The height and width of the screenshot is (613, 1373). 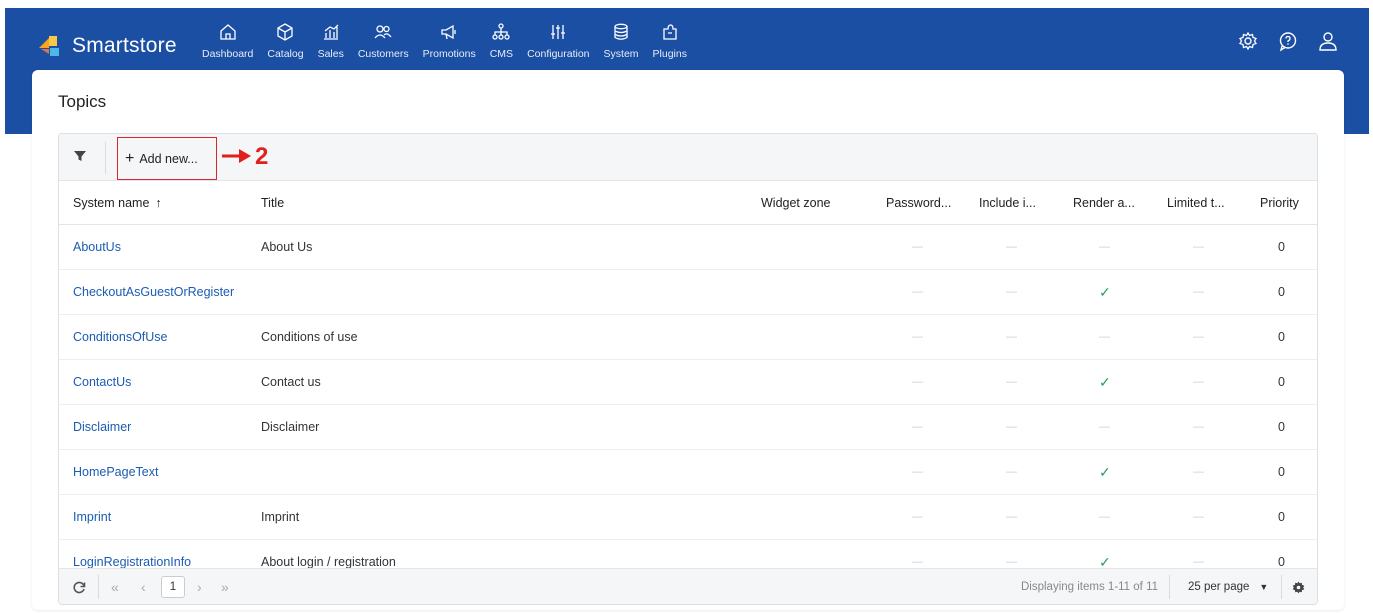 I want to click on nav-promotions: Promotions, so click(x=449, y=41).